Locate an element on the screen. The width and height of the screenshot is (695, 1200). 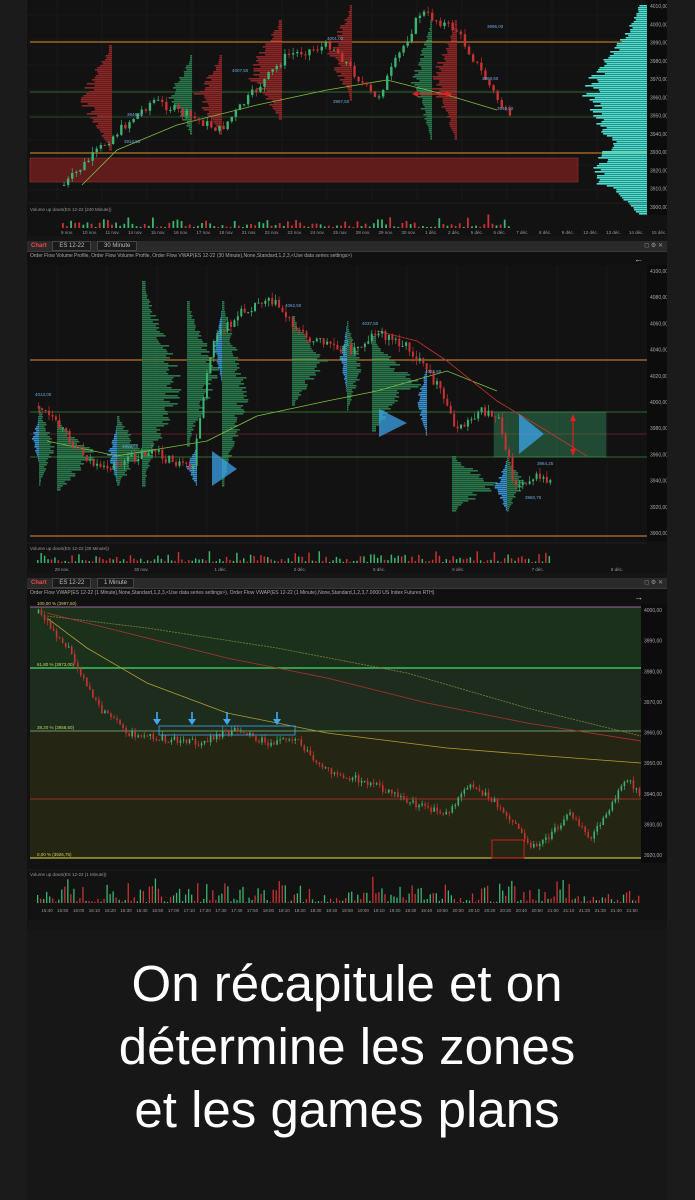
price-annotation: 3964,25 is located at coordinates (545, 463).